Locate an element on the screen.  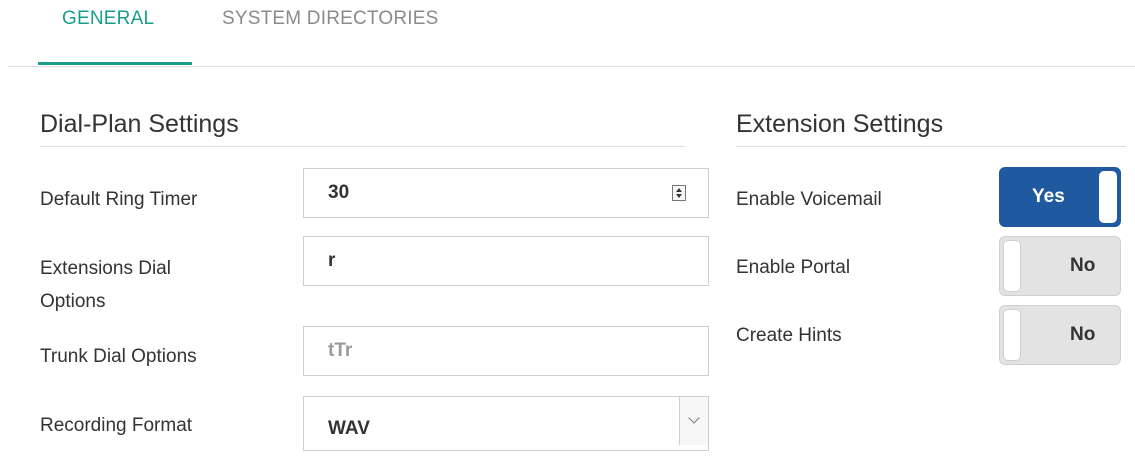
chevron-down-icon is located at coordinates (694, 418).